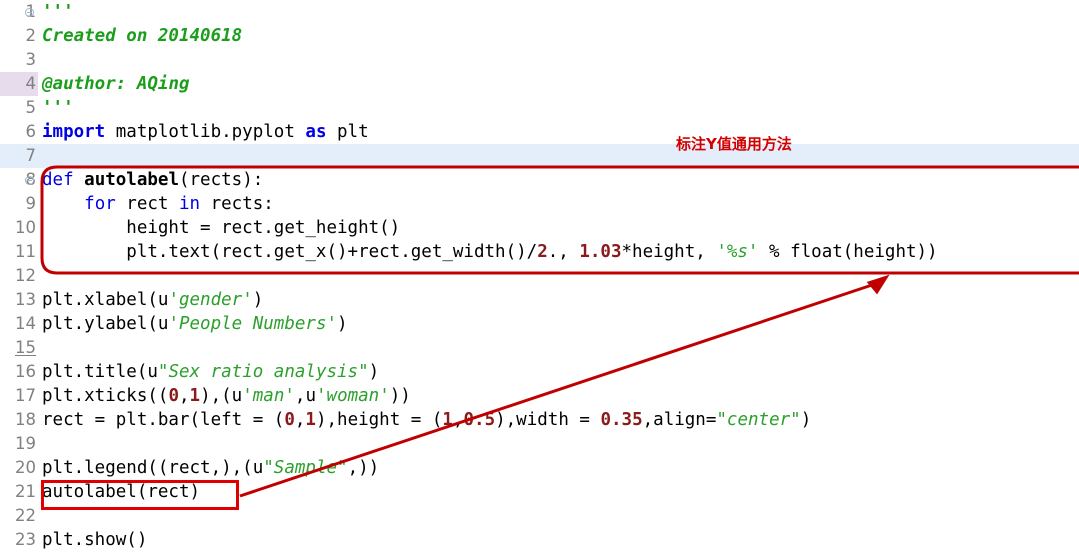  What do you see at coordinates (353, 396) in the screenshot?
I see `token-str: 'woman'` at bounding box center [353, 396].